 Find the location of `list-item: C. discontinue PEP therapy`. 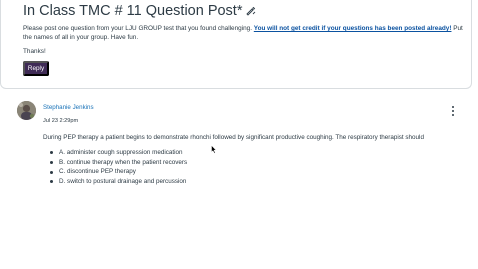

list-item: C. discontinue PEP therapy is located at coordinates (118, 172).